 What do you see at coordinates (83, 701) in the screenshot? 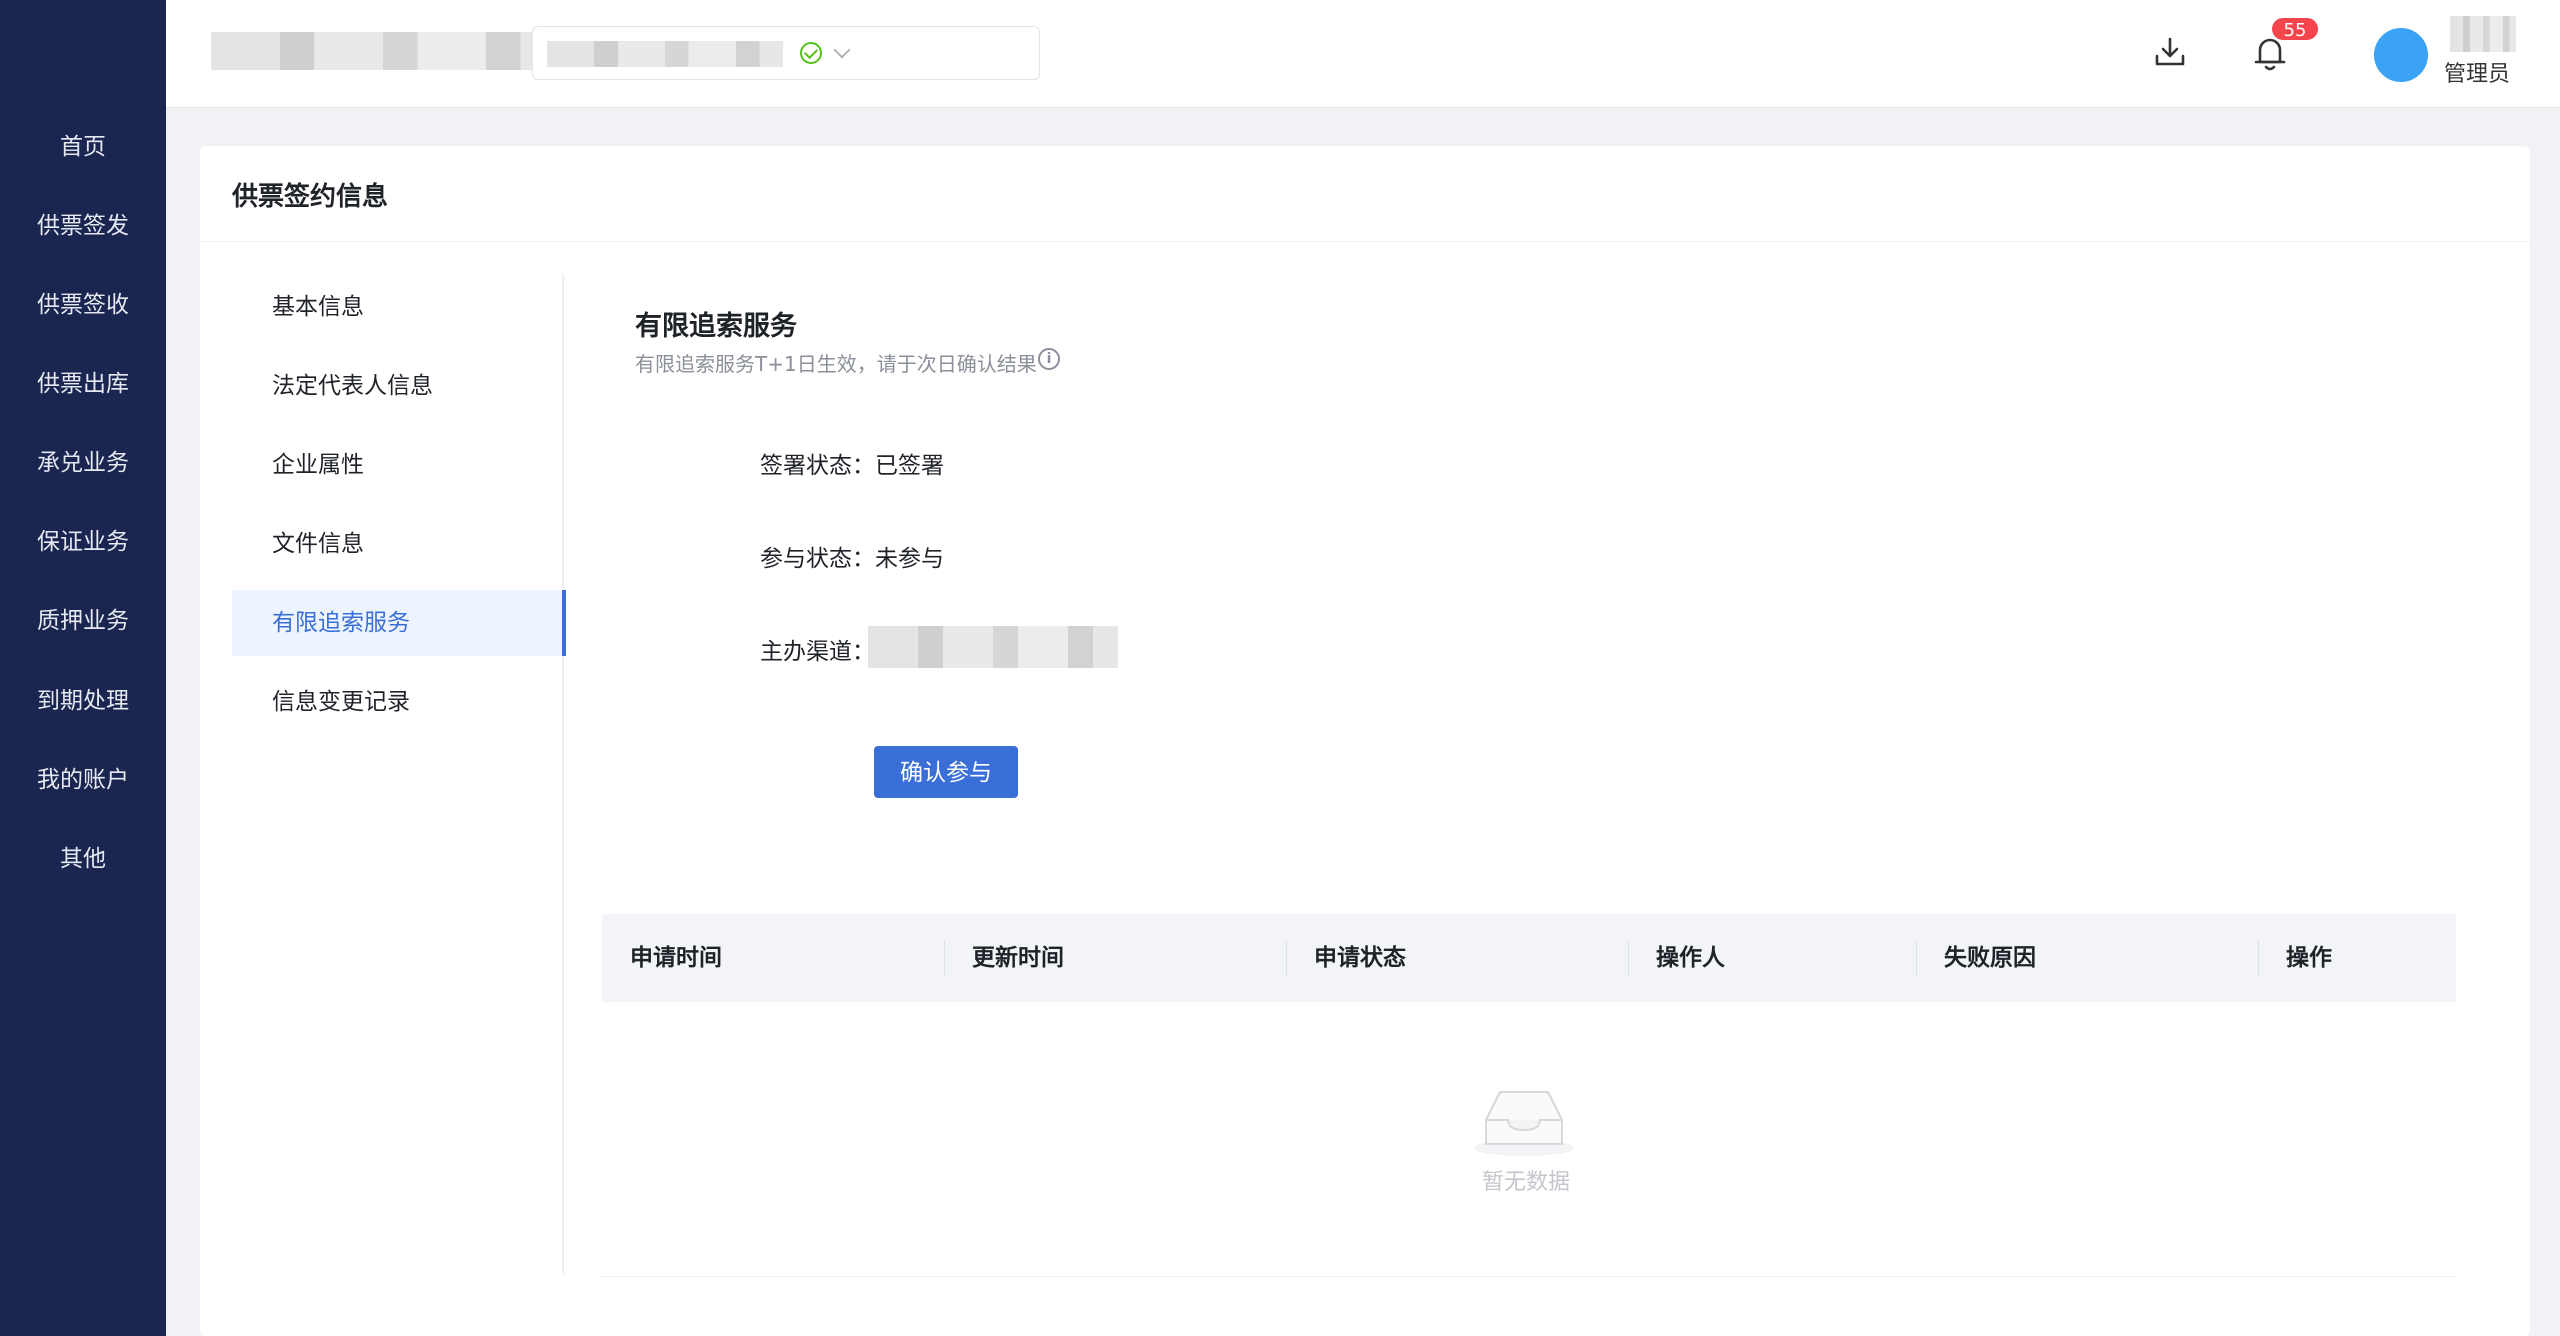
I see `sidebar-item-maturity: 到期处理` at bounding box center [83, 701].